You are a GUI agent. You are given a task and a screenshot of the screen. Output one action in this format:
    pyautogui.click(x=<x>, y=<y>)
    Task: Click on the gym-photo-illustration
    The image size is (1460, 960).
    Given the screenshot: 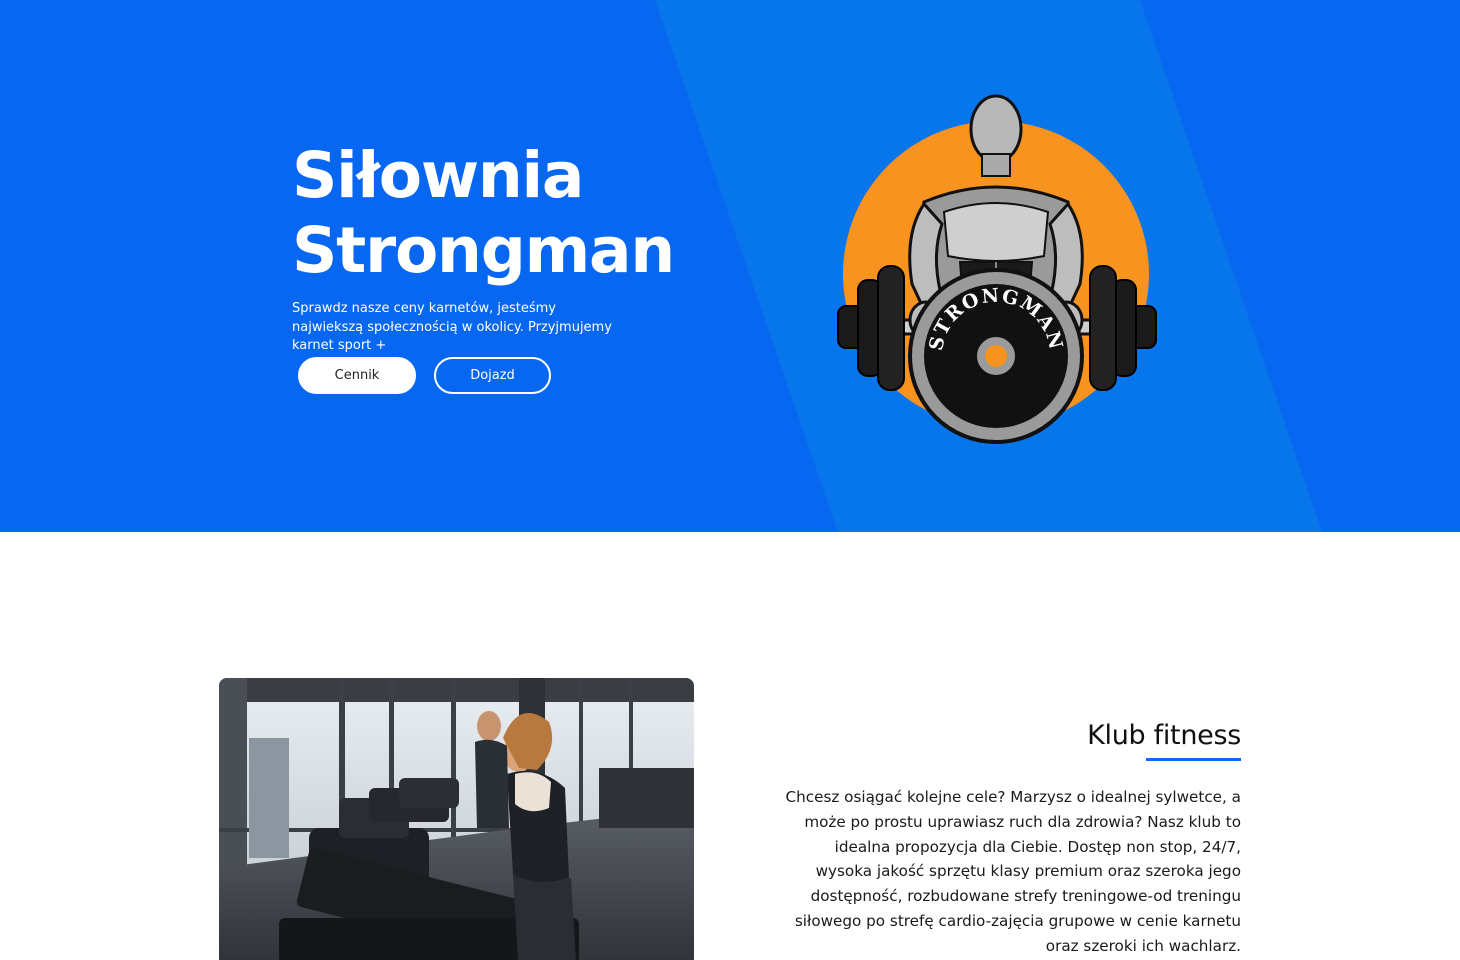 What is the action you would take?
    pyautogui.click(x=456, y=819)
    